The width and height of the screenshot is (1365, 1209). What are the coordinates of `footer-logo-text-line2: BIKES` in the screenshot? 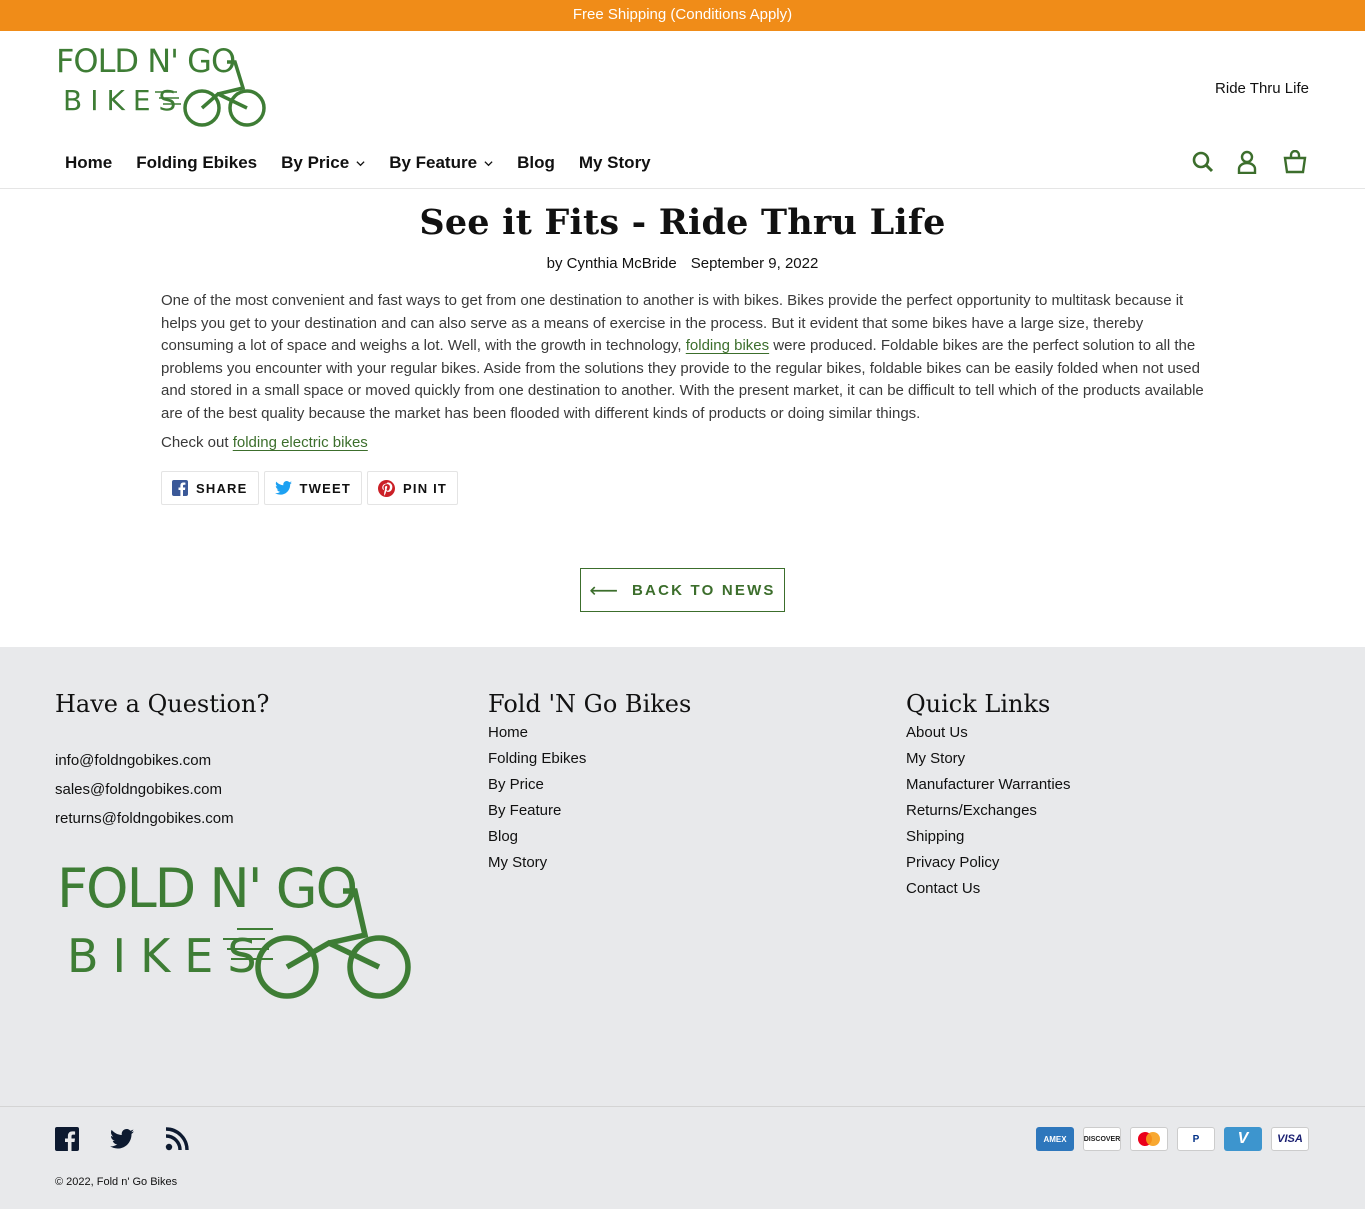 It's located at (169, 956).